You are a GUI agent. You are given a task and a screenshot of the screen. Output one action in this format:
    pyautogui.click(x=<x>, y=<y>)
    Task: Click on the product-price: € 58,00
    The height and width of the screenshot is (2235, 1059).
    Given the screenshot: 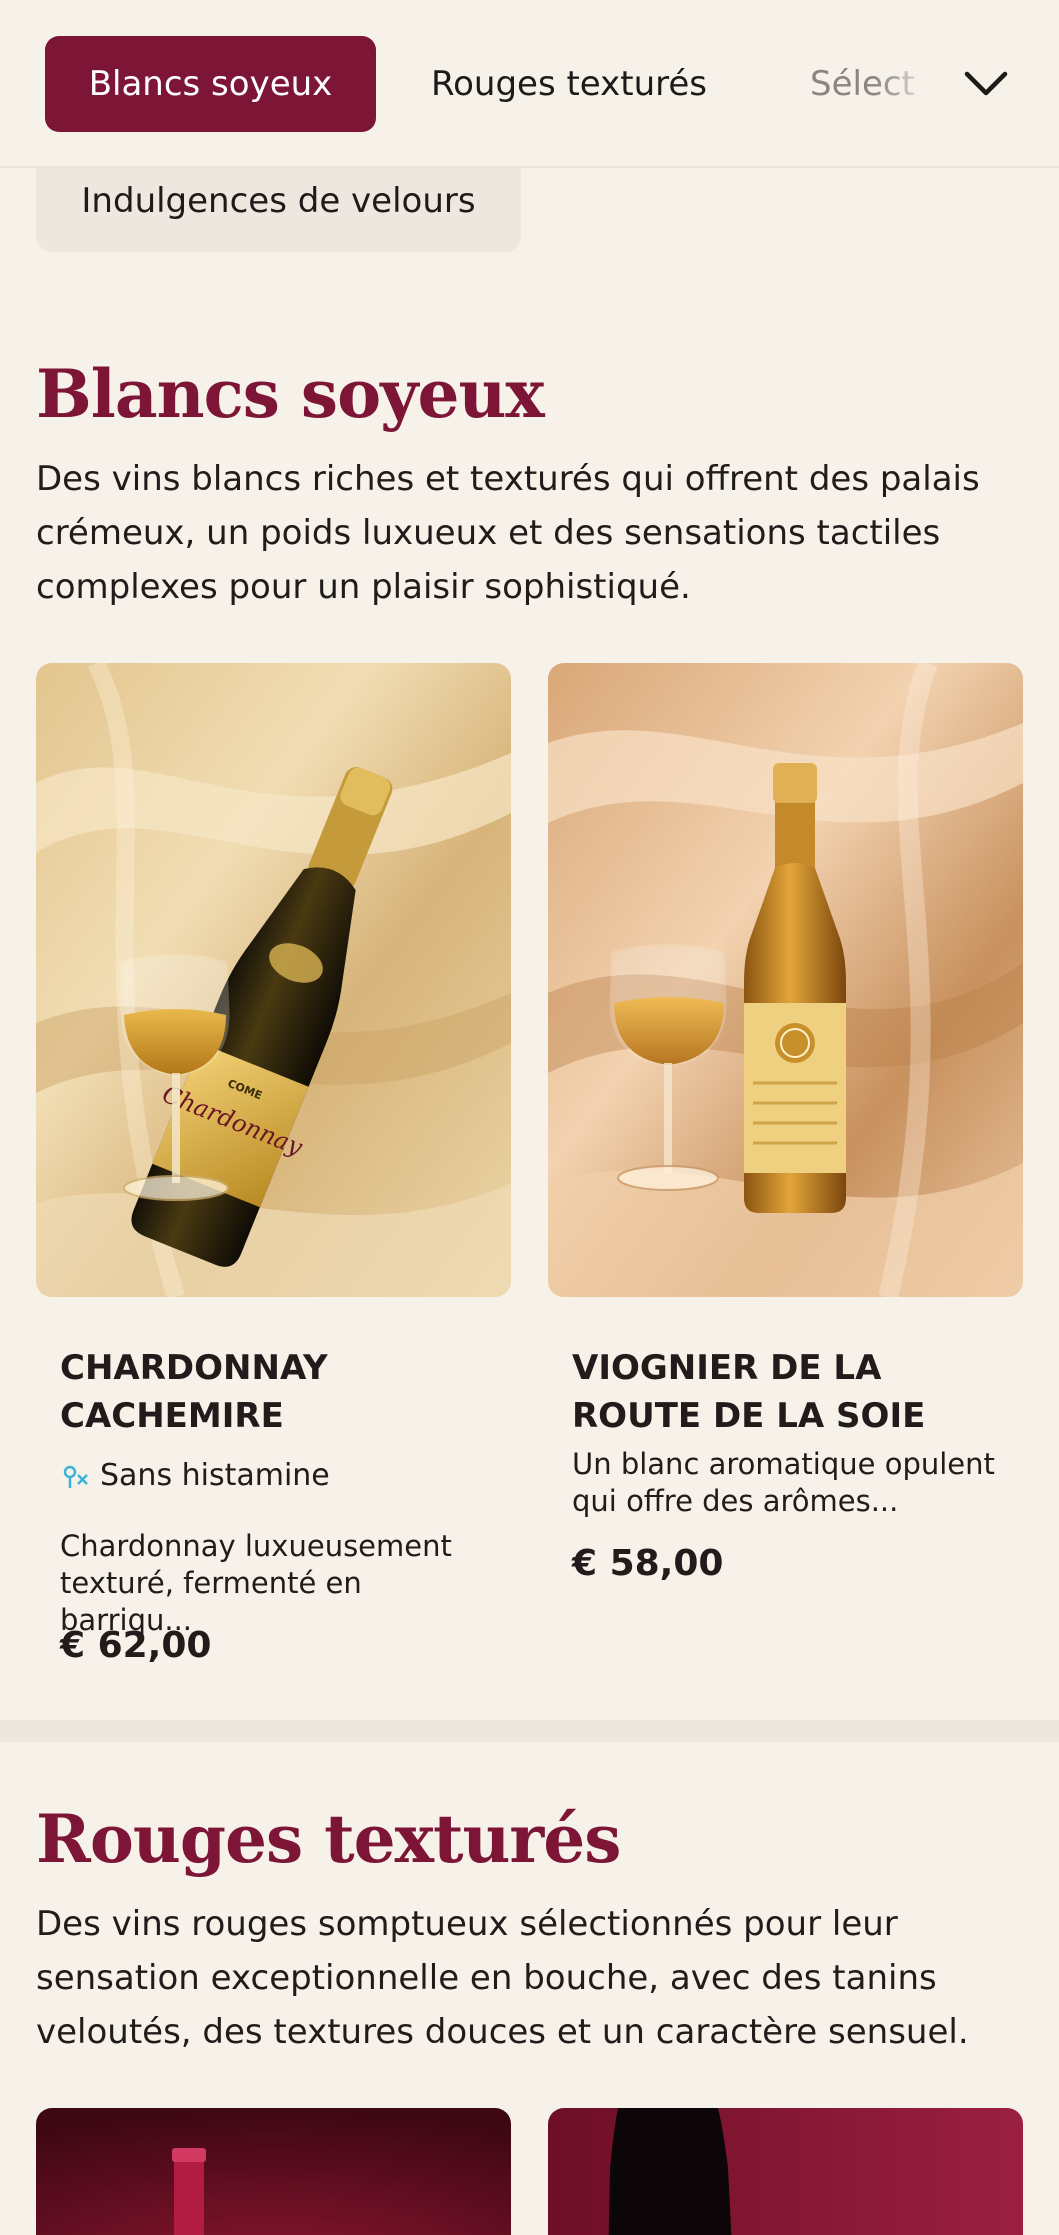 What is the action you would take?
    pyautogui.click(x=648, y=1563)
    